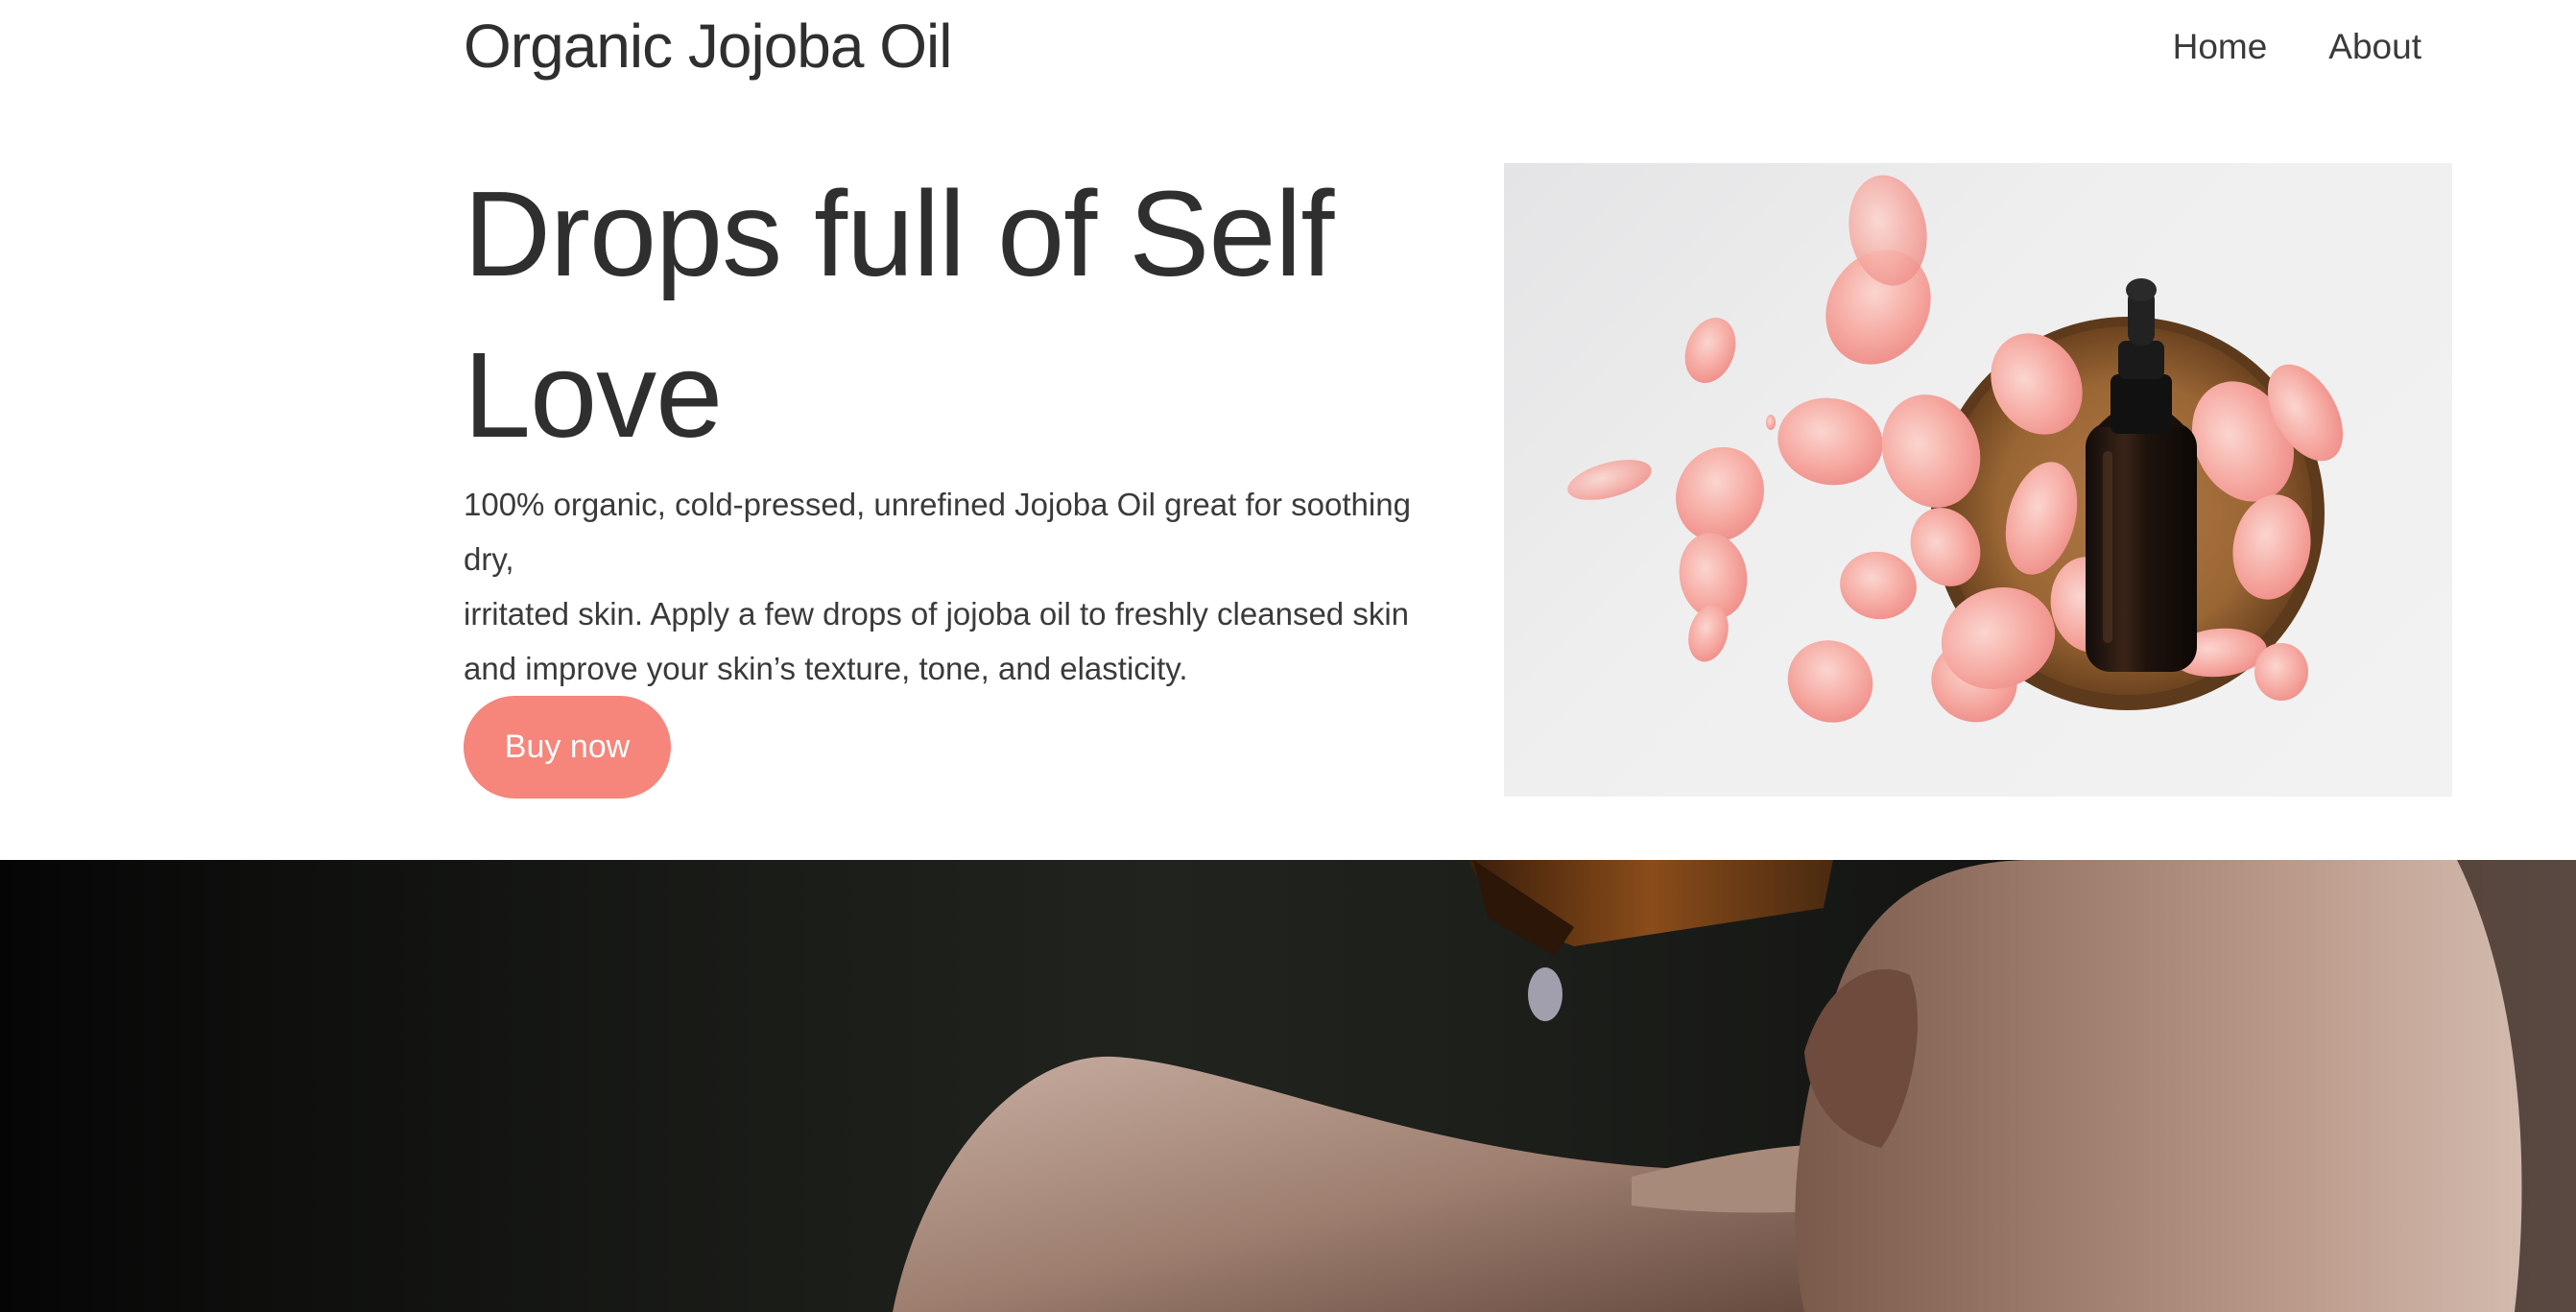 This screenshot has height=1312, width=2576. What do you see at coordinates (1545, 994) in the screenshot?
I see `oil-drop` at bounding box center [1545, 994].